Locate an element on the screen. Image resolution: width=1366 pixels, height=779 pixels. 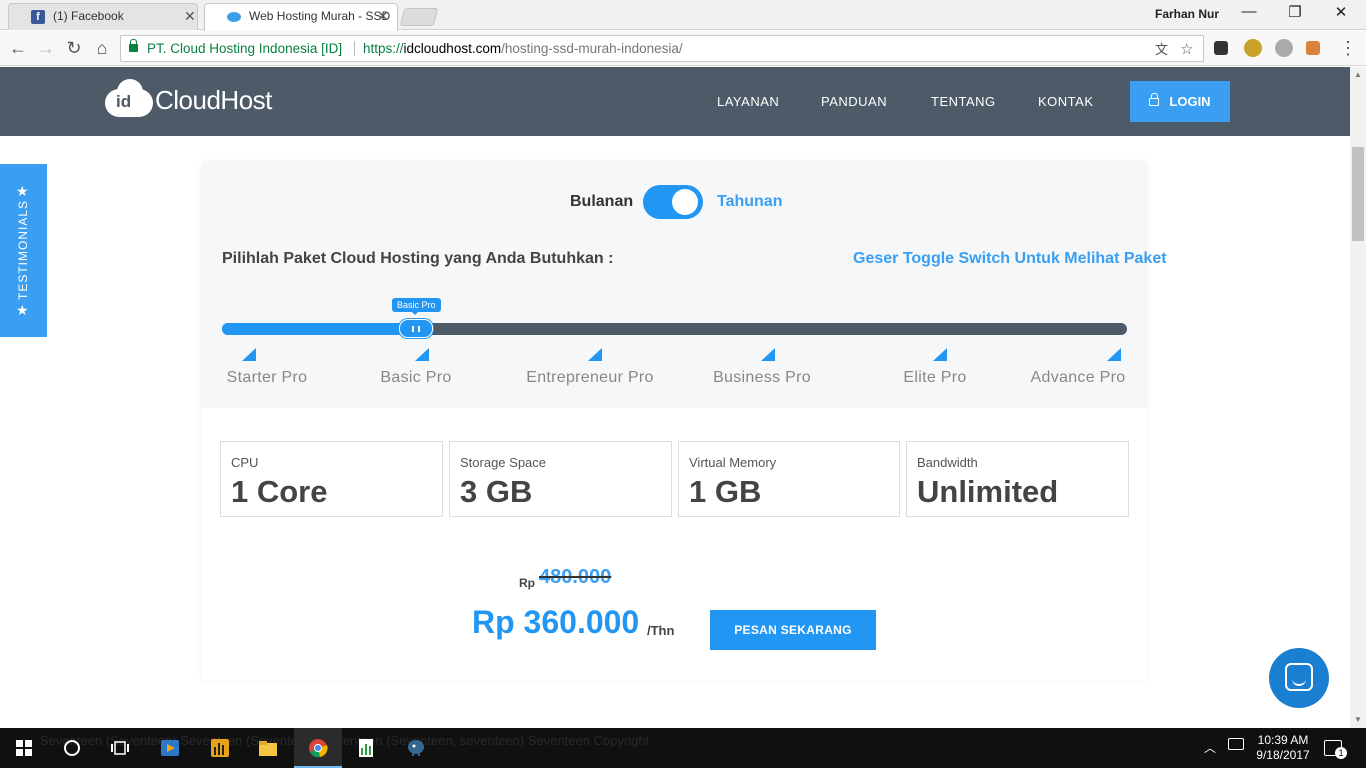
forward-button: → is located at coordinates (46, 48).